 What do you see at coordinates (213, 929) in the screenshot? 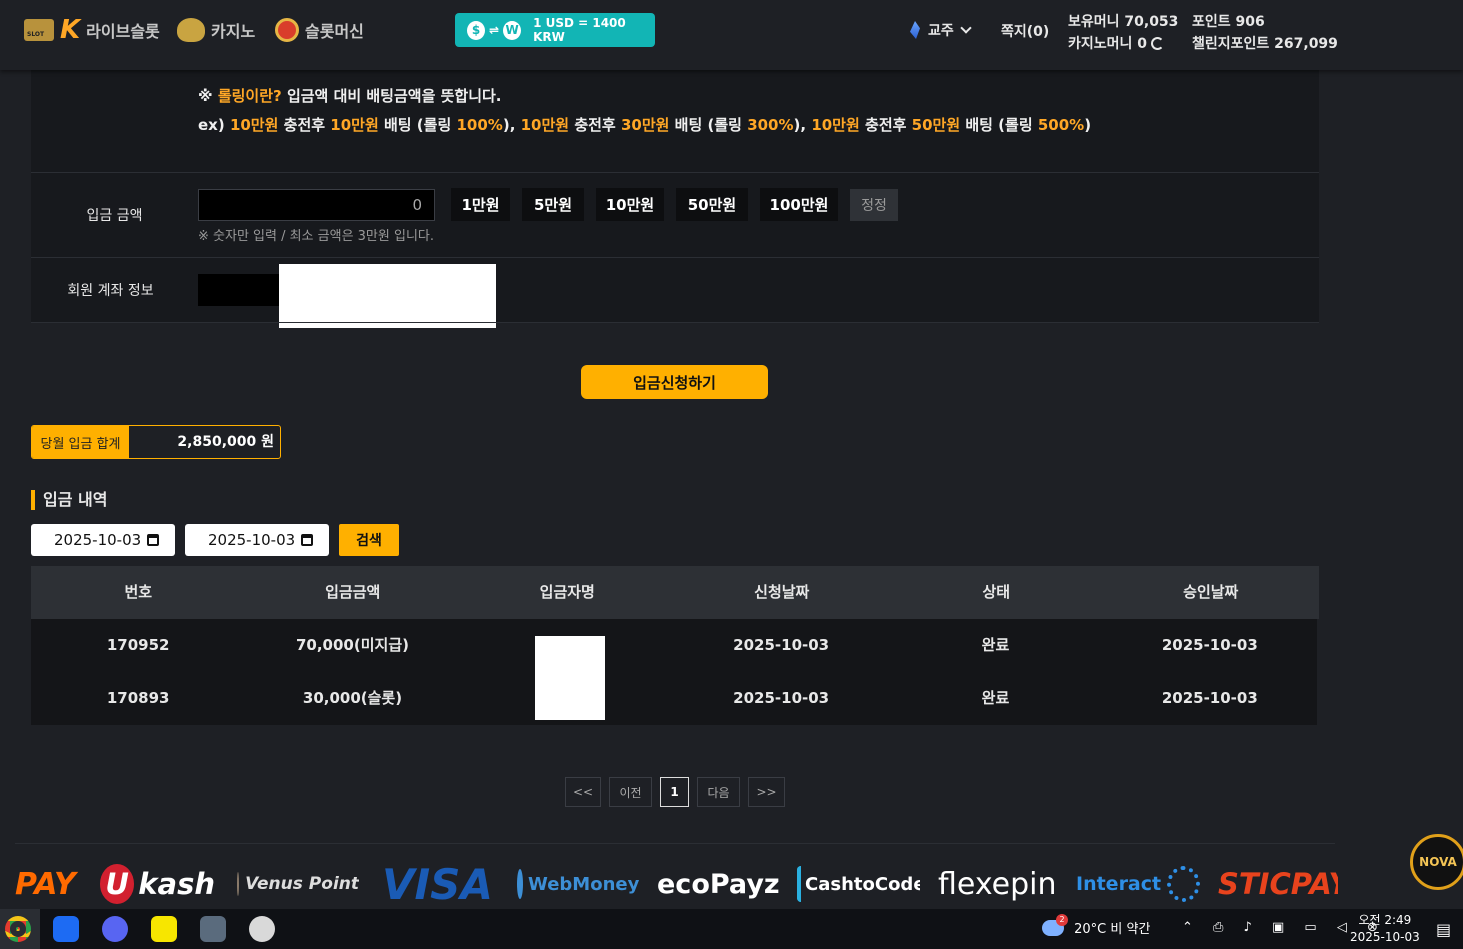
I see `calculator-icon` at bounding box center [213, 929].